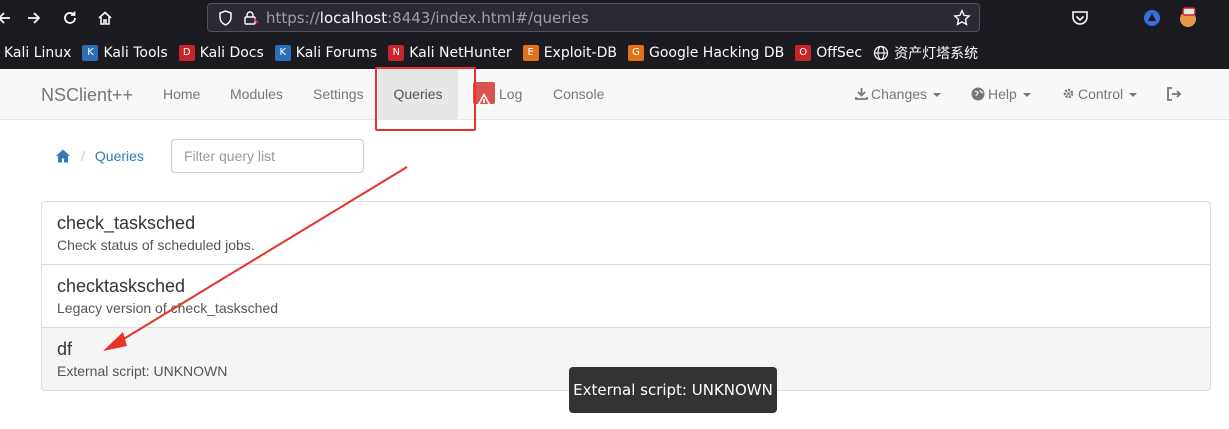  I want to click on bookmark-google-hacking-db: G Google Hacking DB, so click(706, 52).